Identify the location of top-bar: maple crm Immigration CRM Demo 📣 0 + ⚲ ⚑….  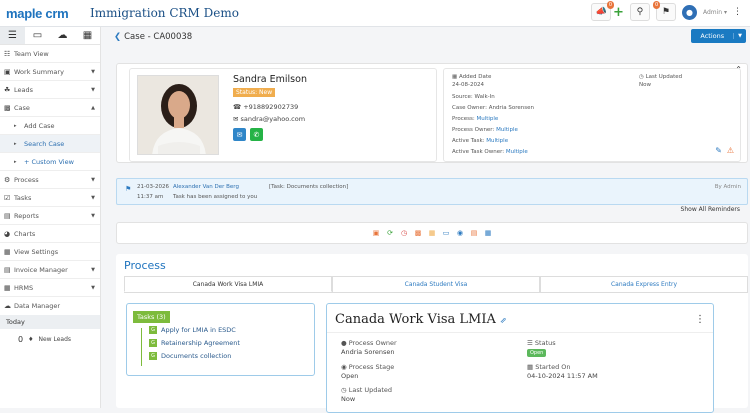
(375, 13).